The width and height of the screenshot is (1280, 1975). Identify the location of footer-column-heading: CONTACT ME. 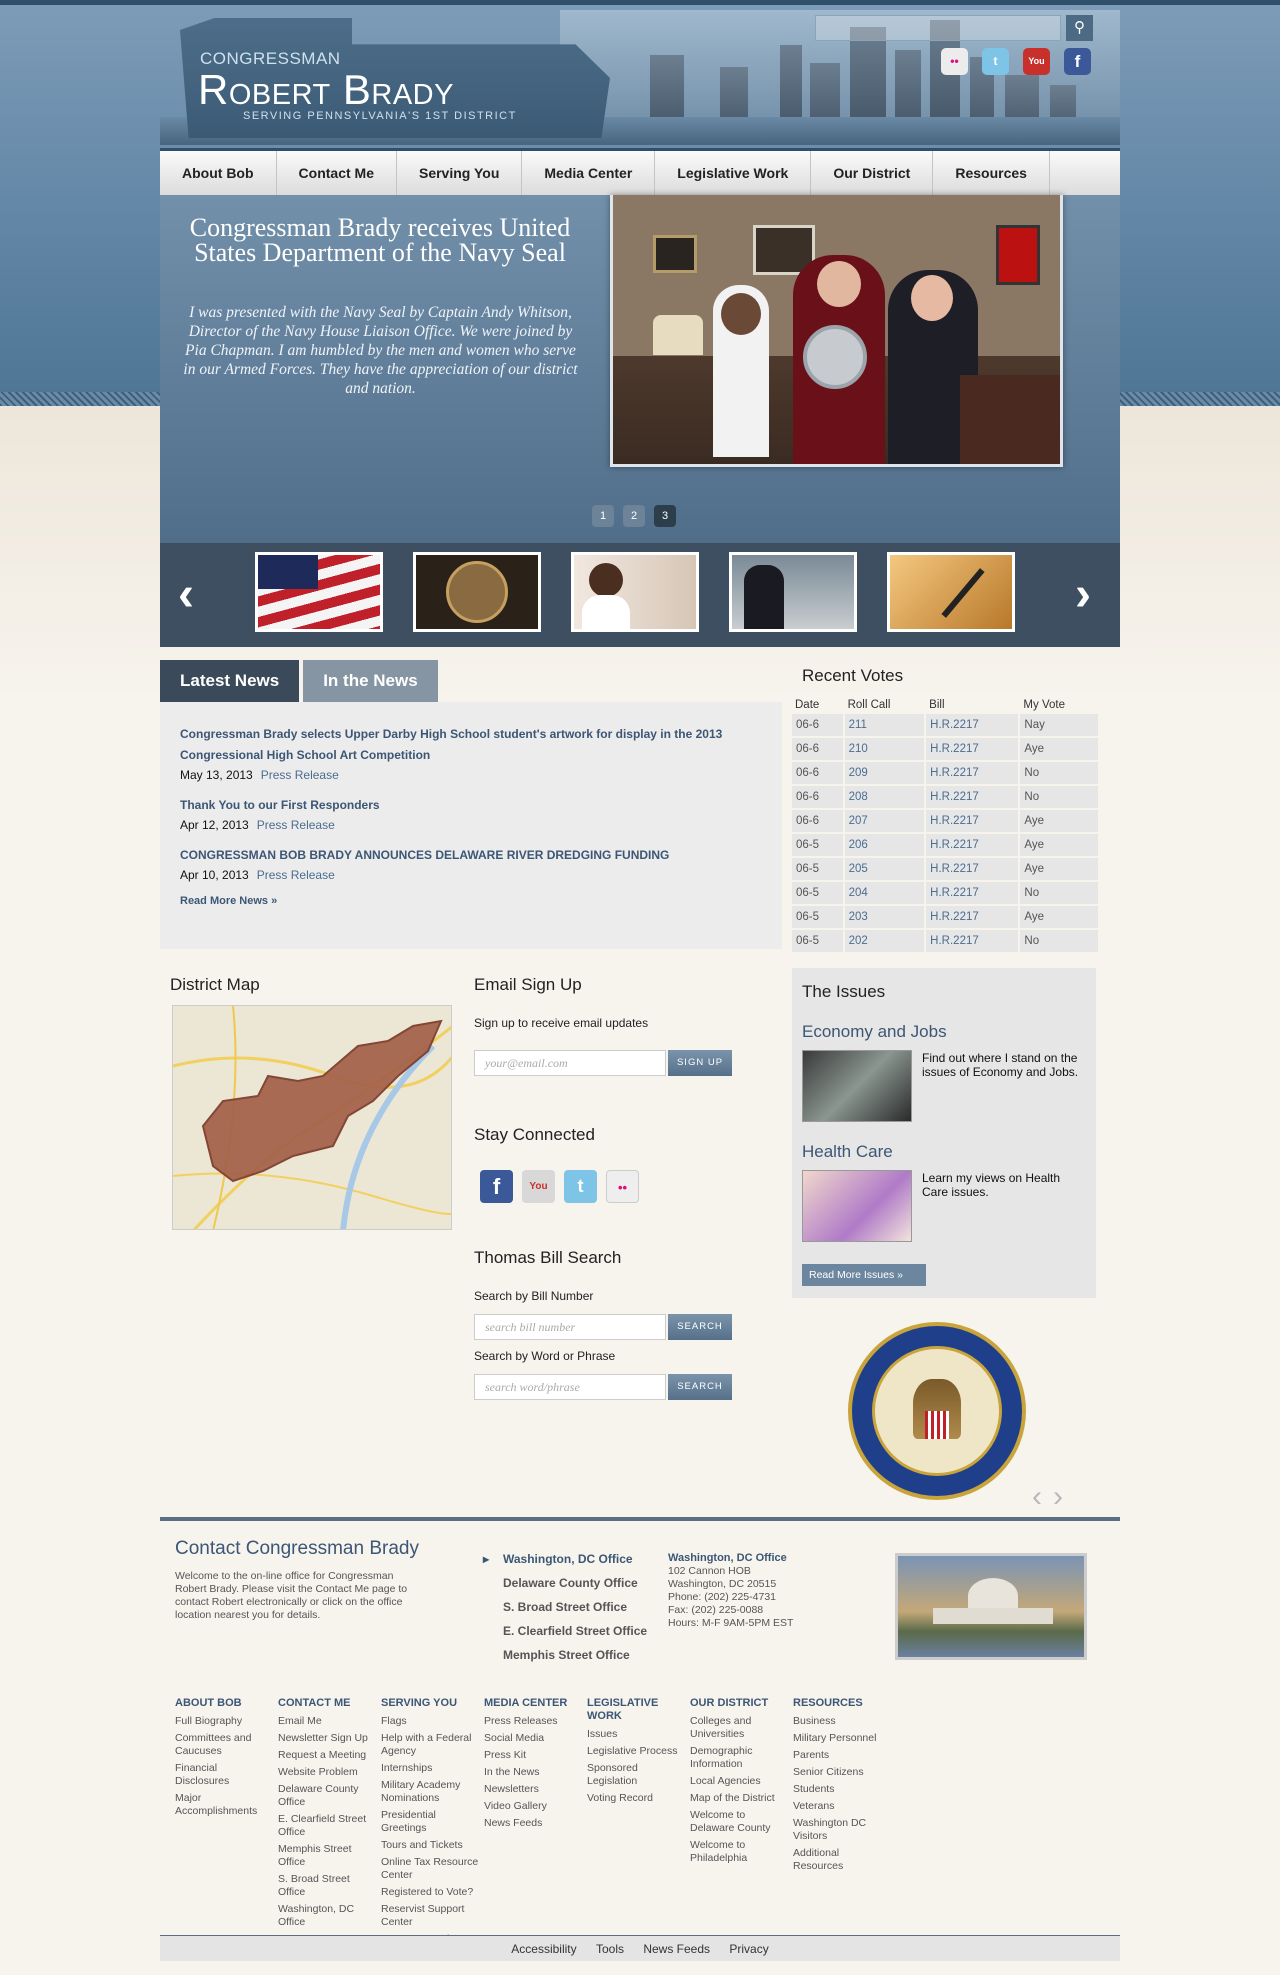
(327, 1703).